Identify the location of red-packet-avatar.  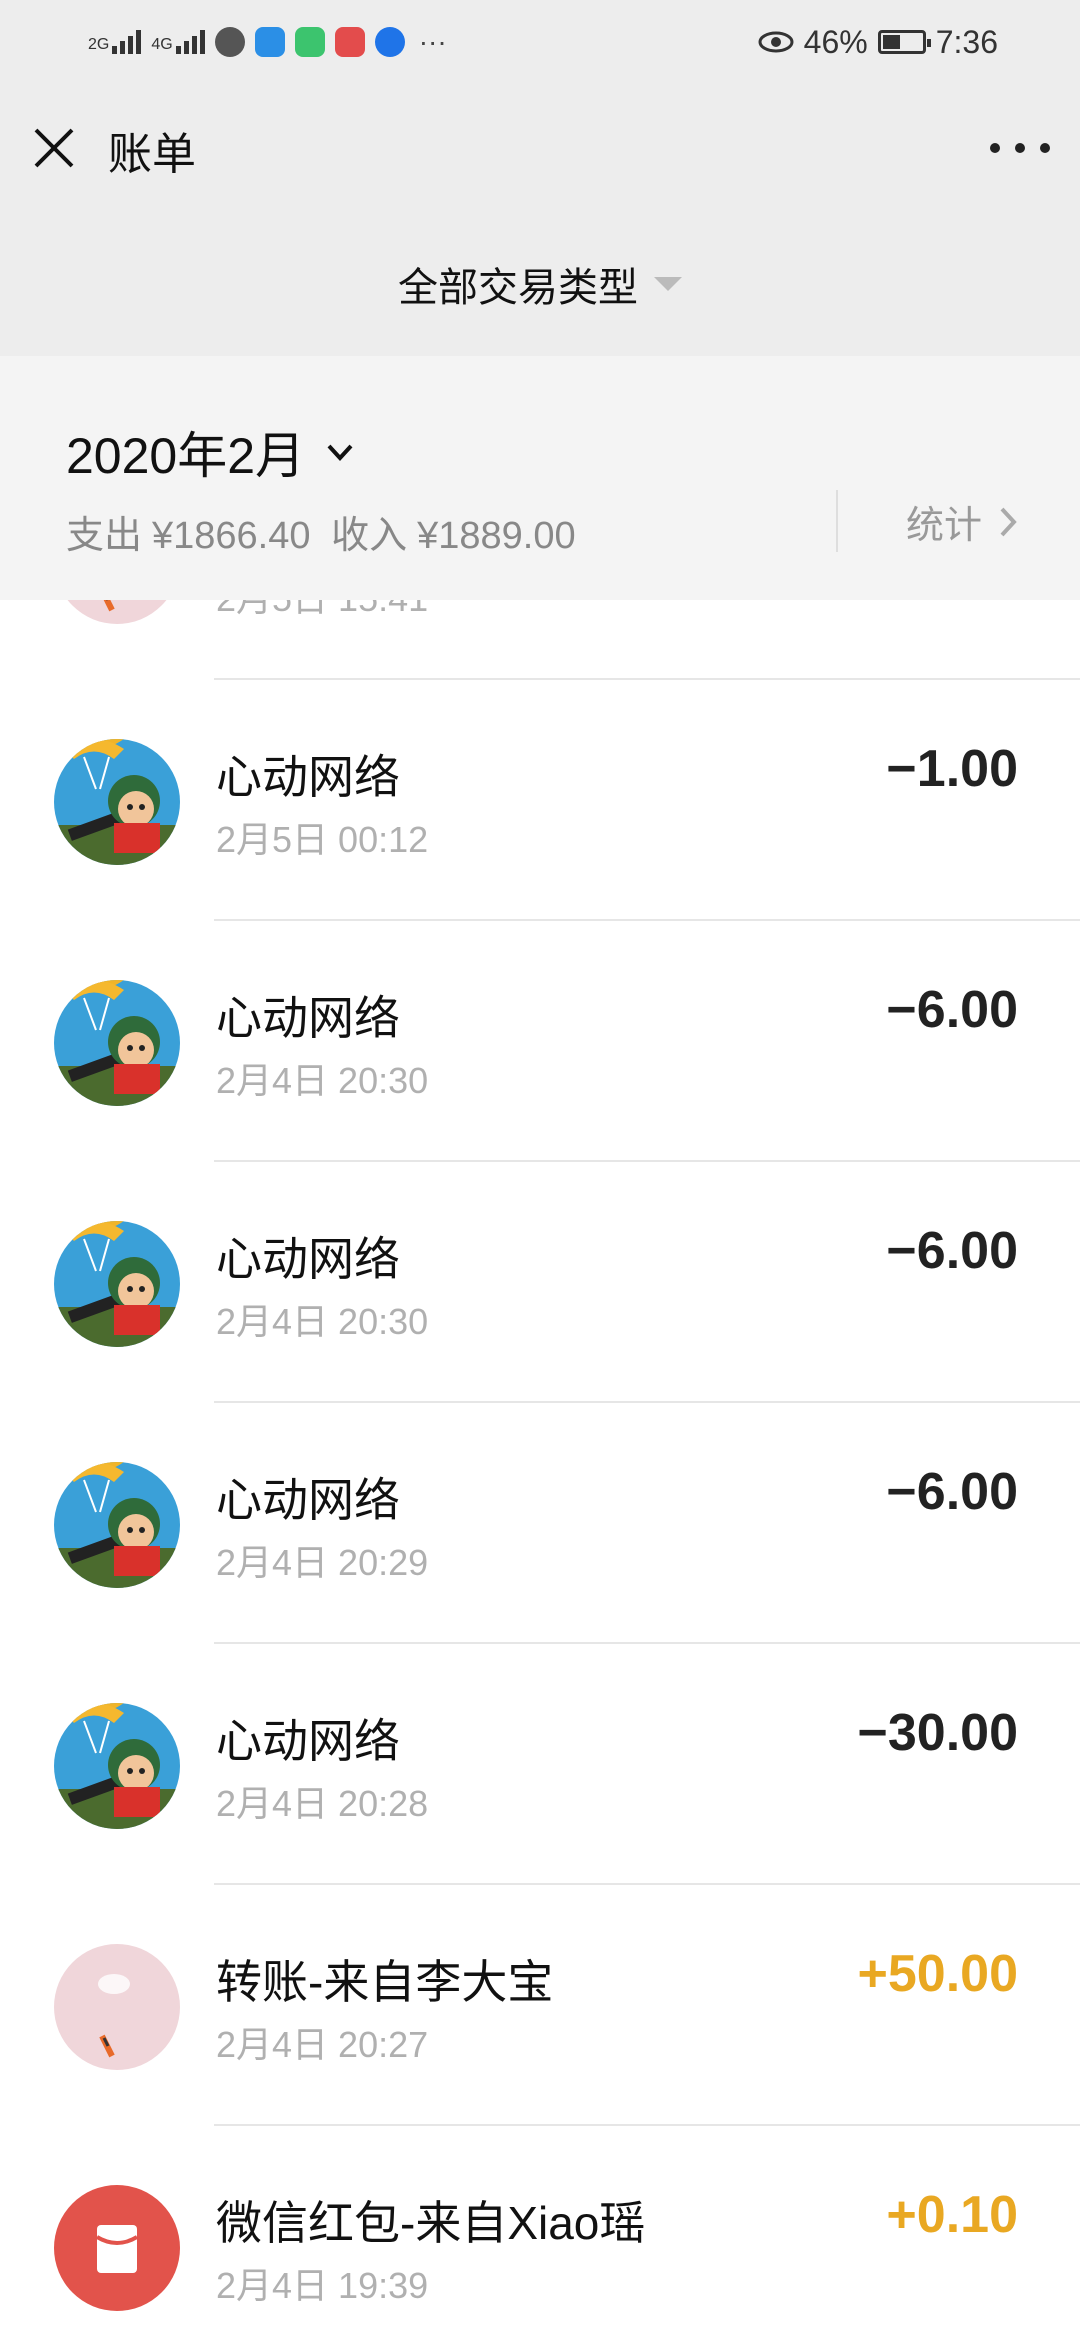
(117, 2248).